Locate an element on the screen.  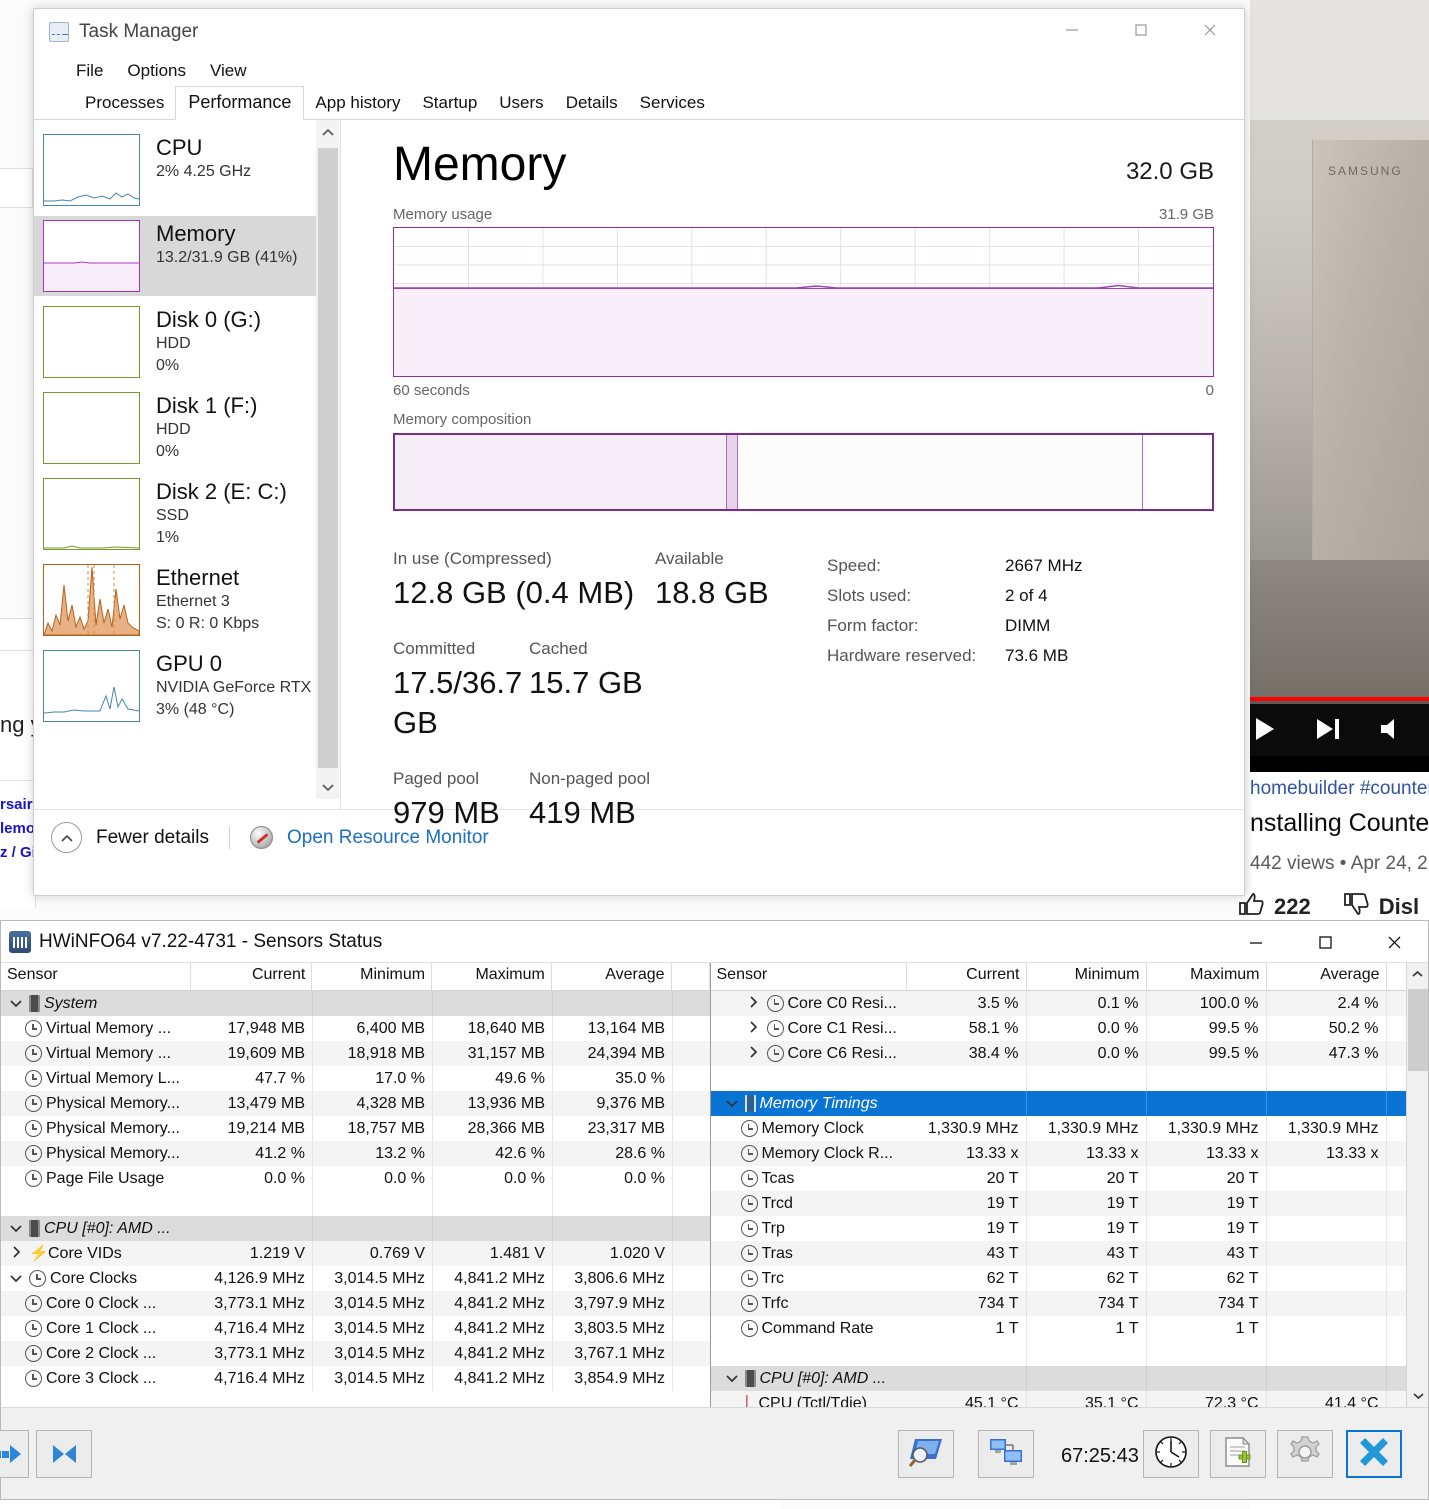
sensor-row: Command Rate 1 T1 T1 T is located at coordinates (1070, 1328).